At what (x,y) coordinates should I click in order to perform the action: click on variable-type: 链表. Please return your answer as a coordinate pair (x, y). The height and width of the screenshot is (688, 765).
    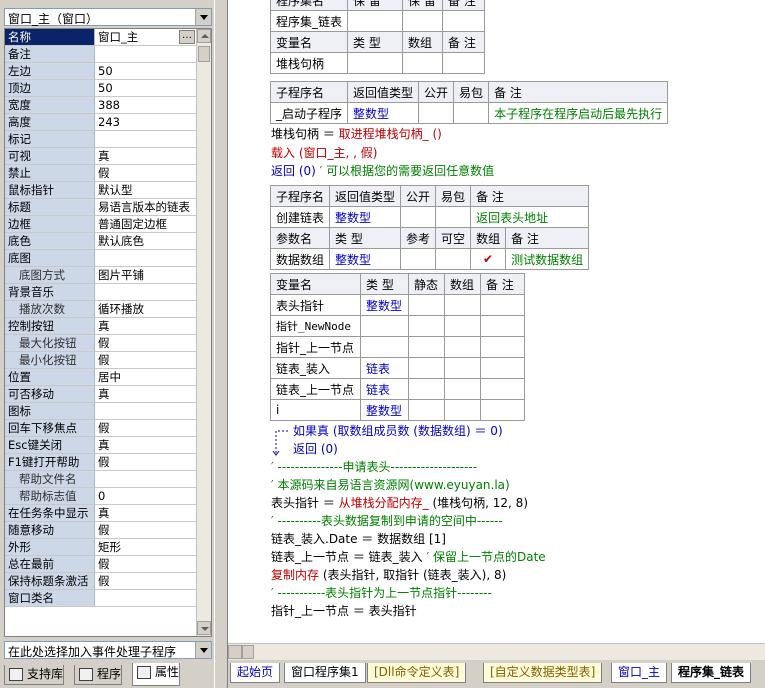
    Looking at the image, I should click on (384, 368).